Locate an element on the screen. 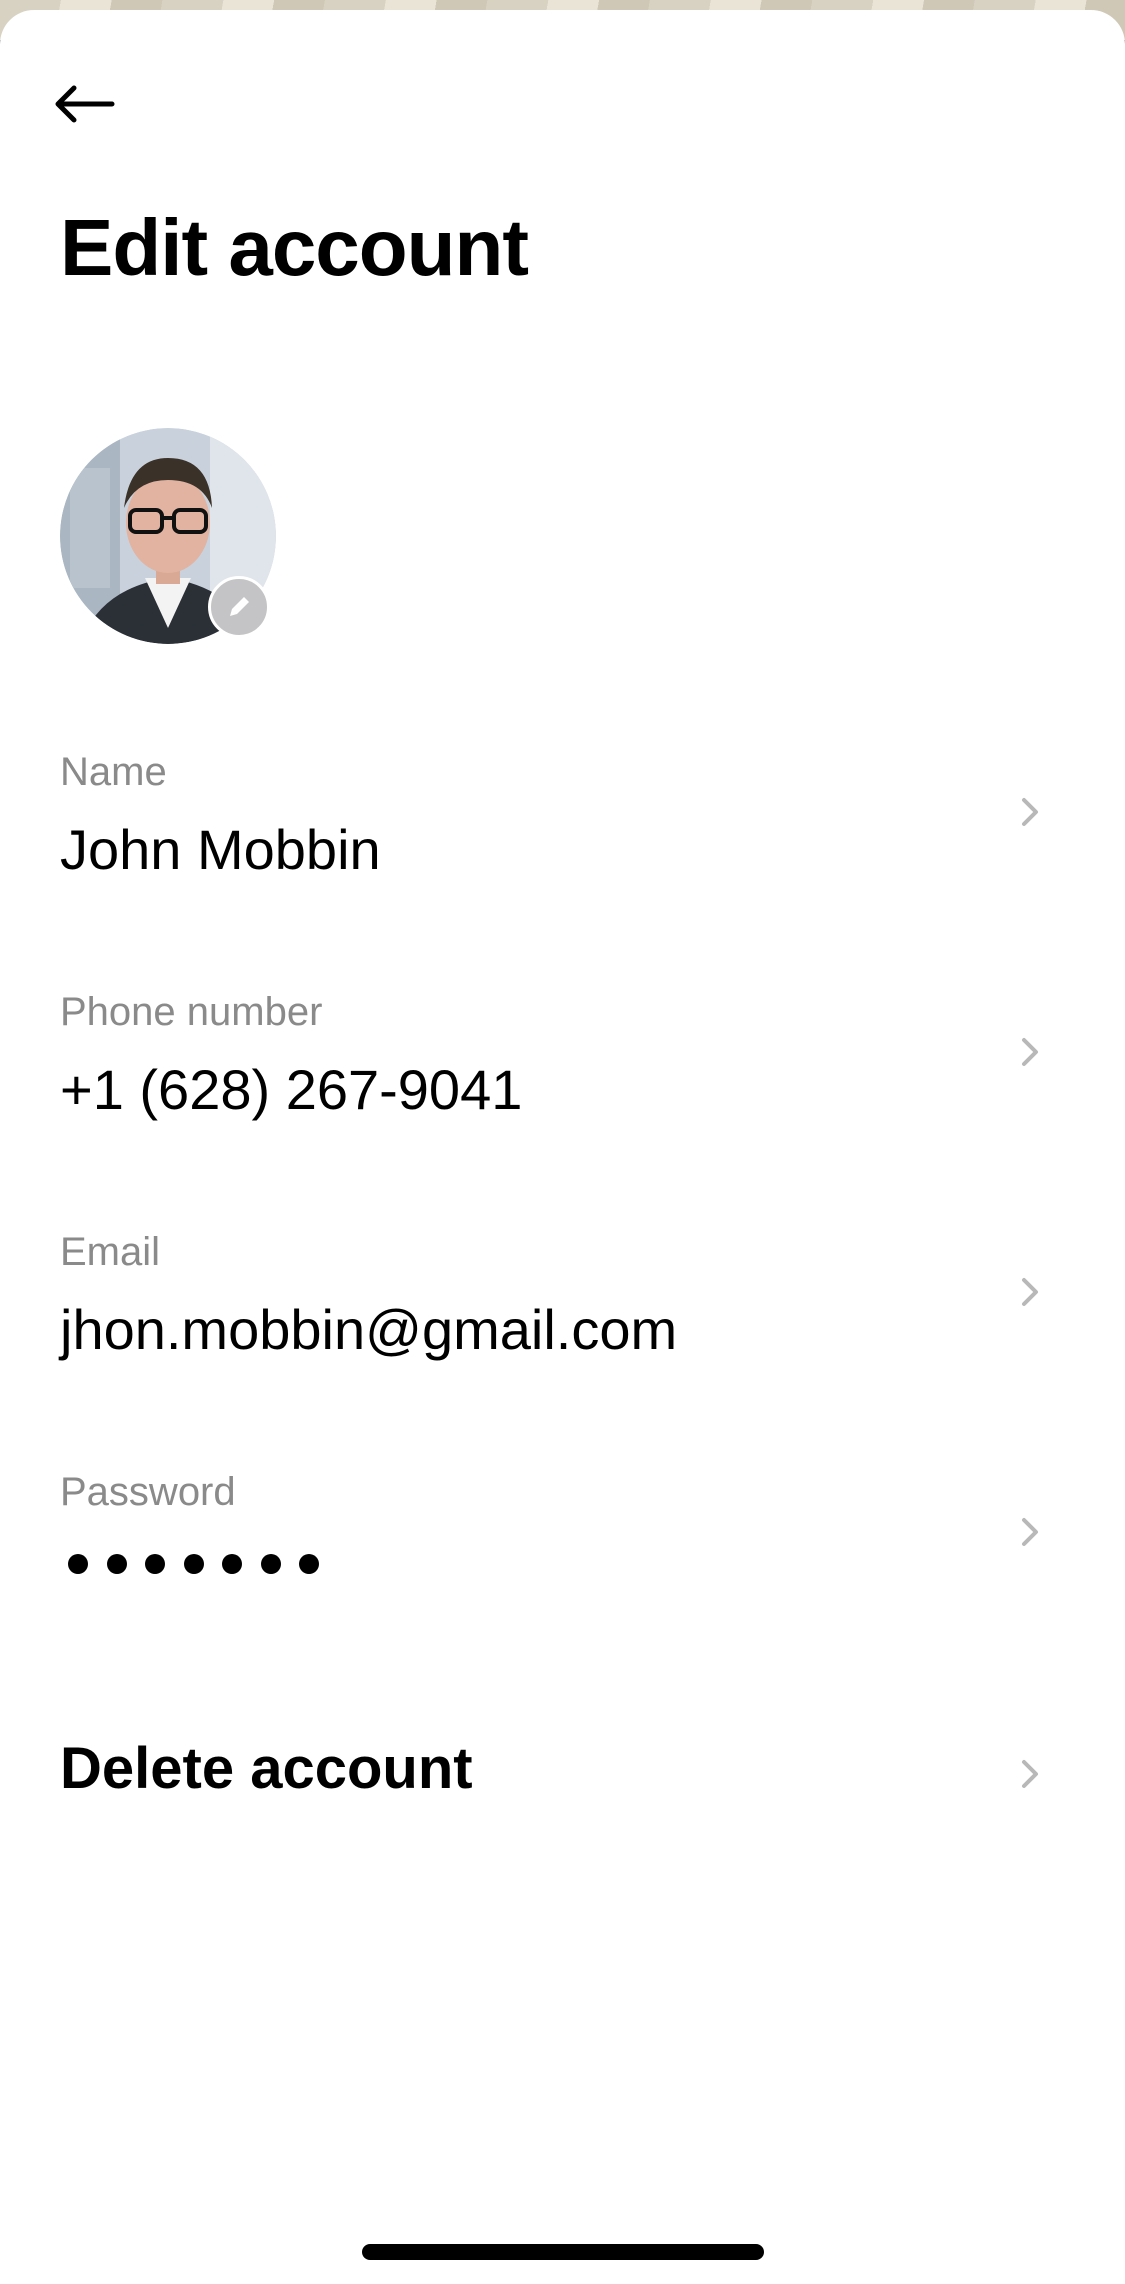  name-label: Name is located at coordinates (113, 772).